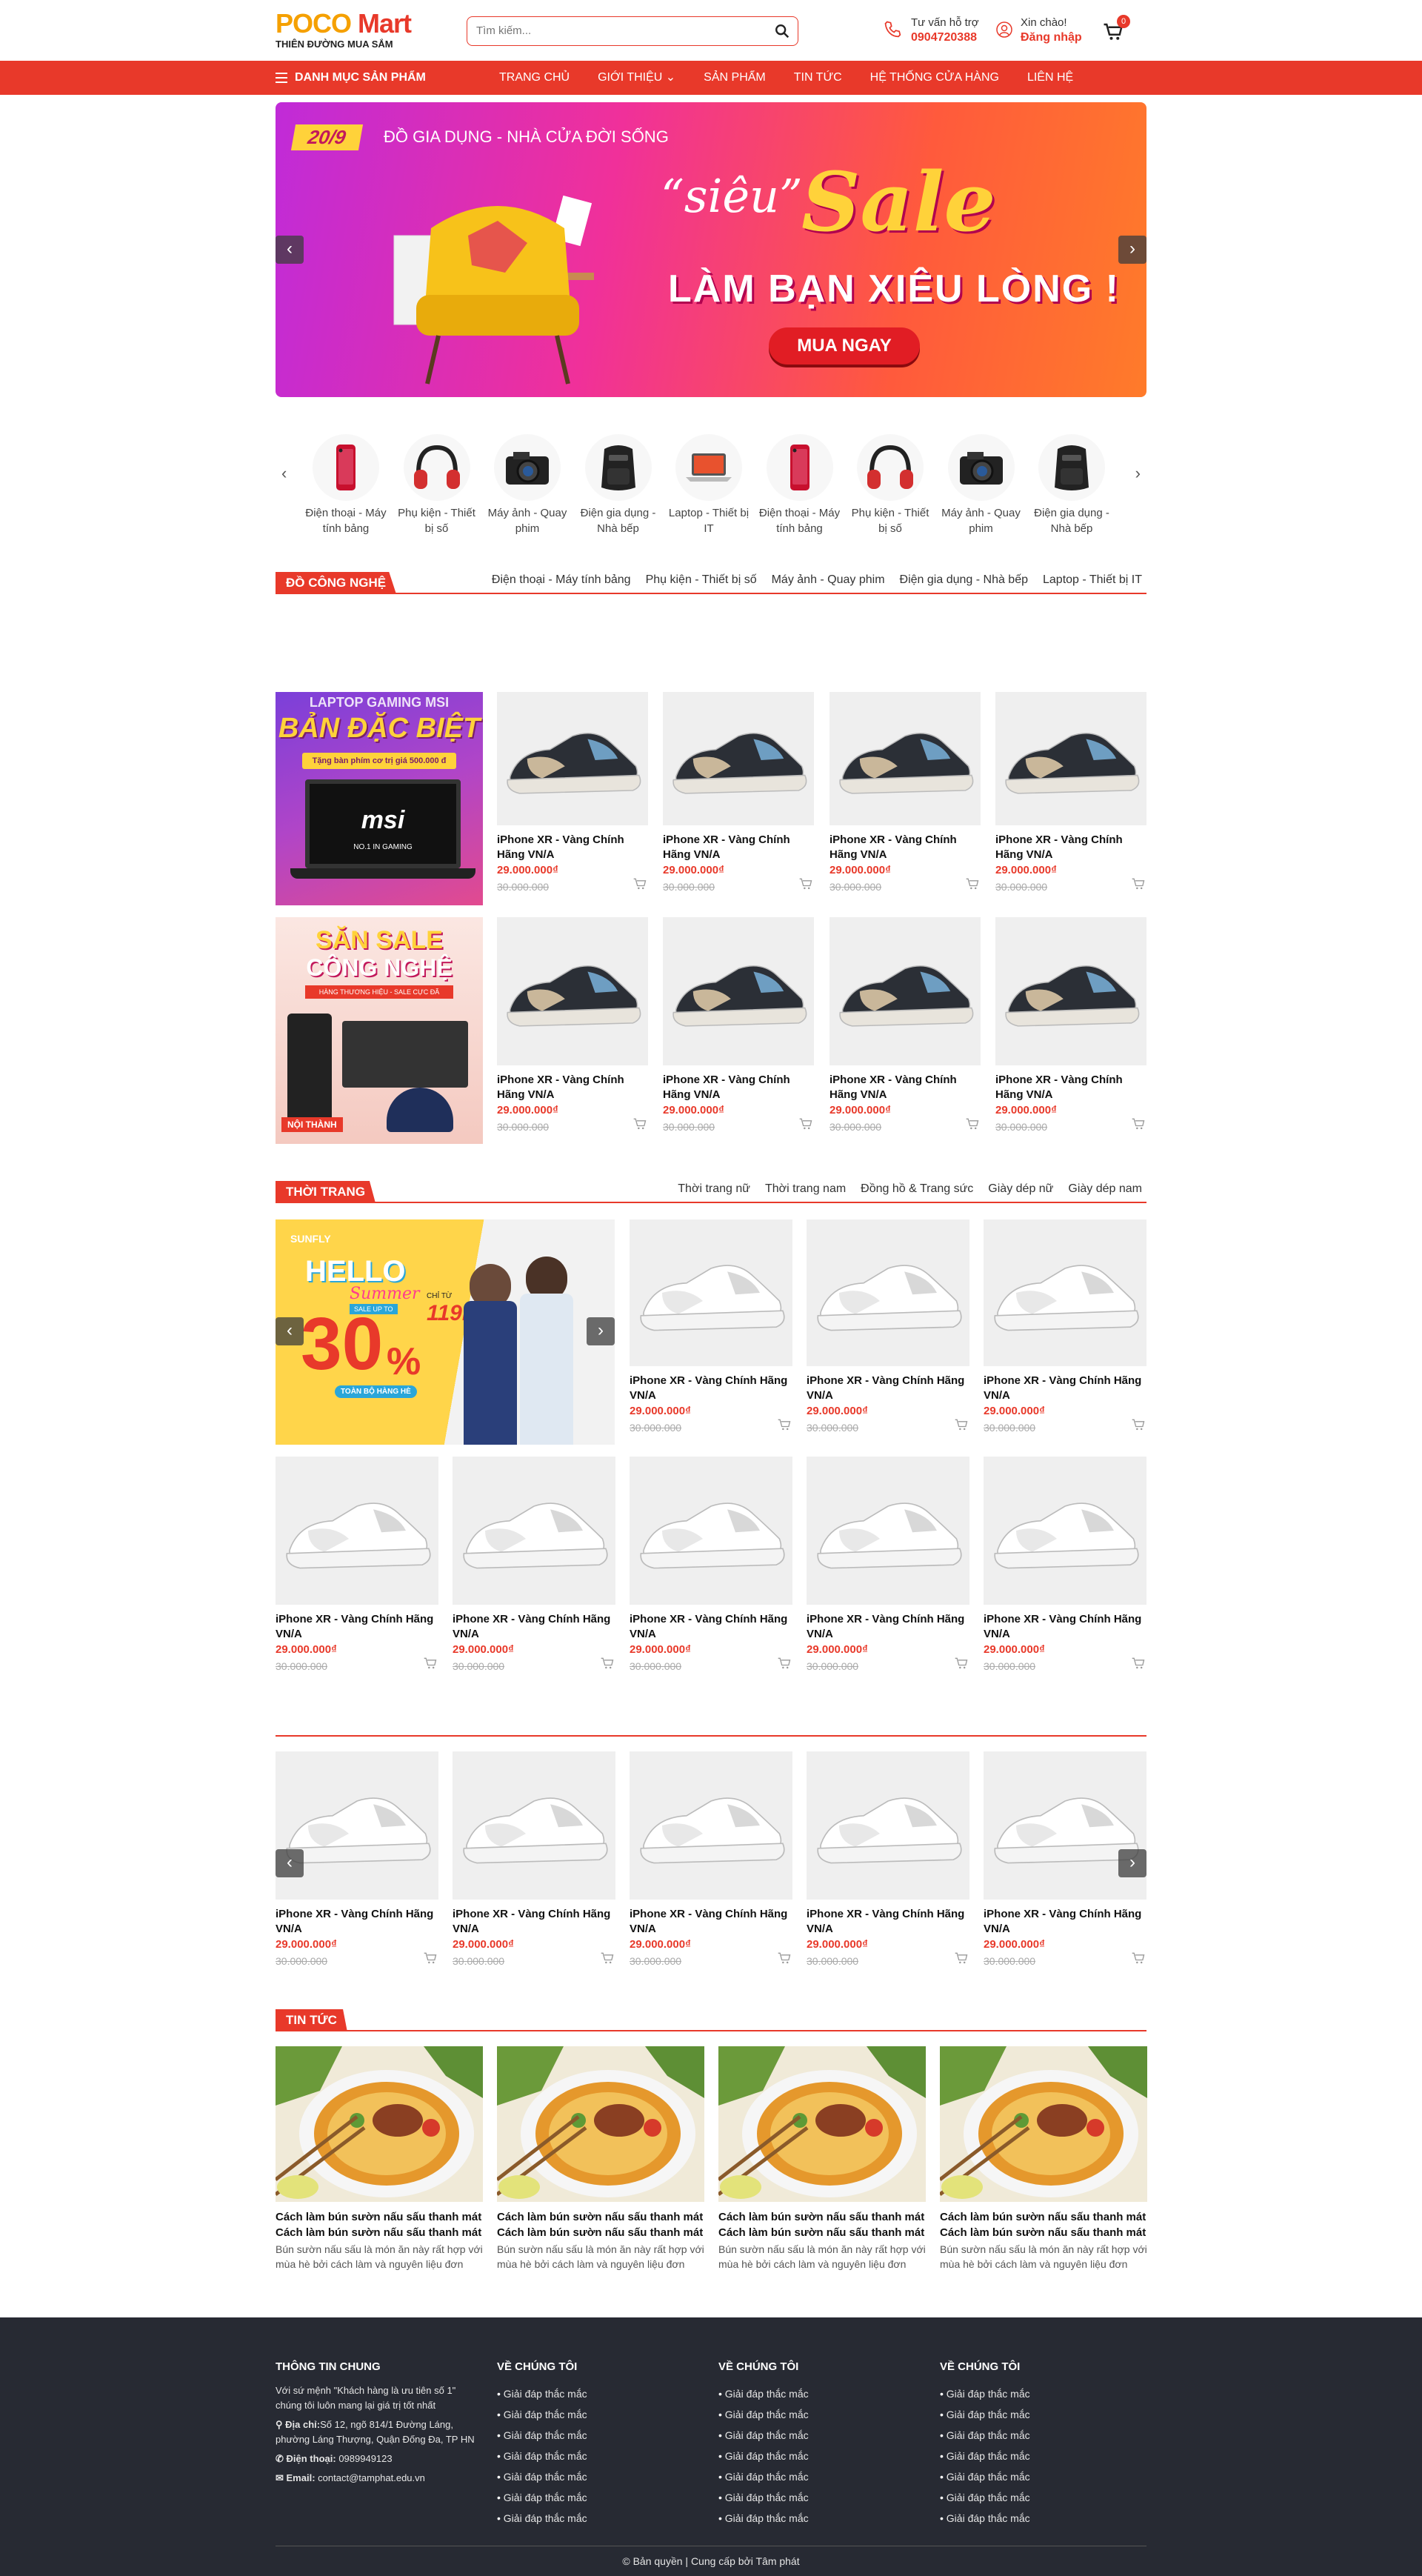 This screenshot has width=1422, height=2576. I want to click on nav-home: TRANG CHỦ, so click(534, 78).